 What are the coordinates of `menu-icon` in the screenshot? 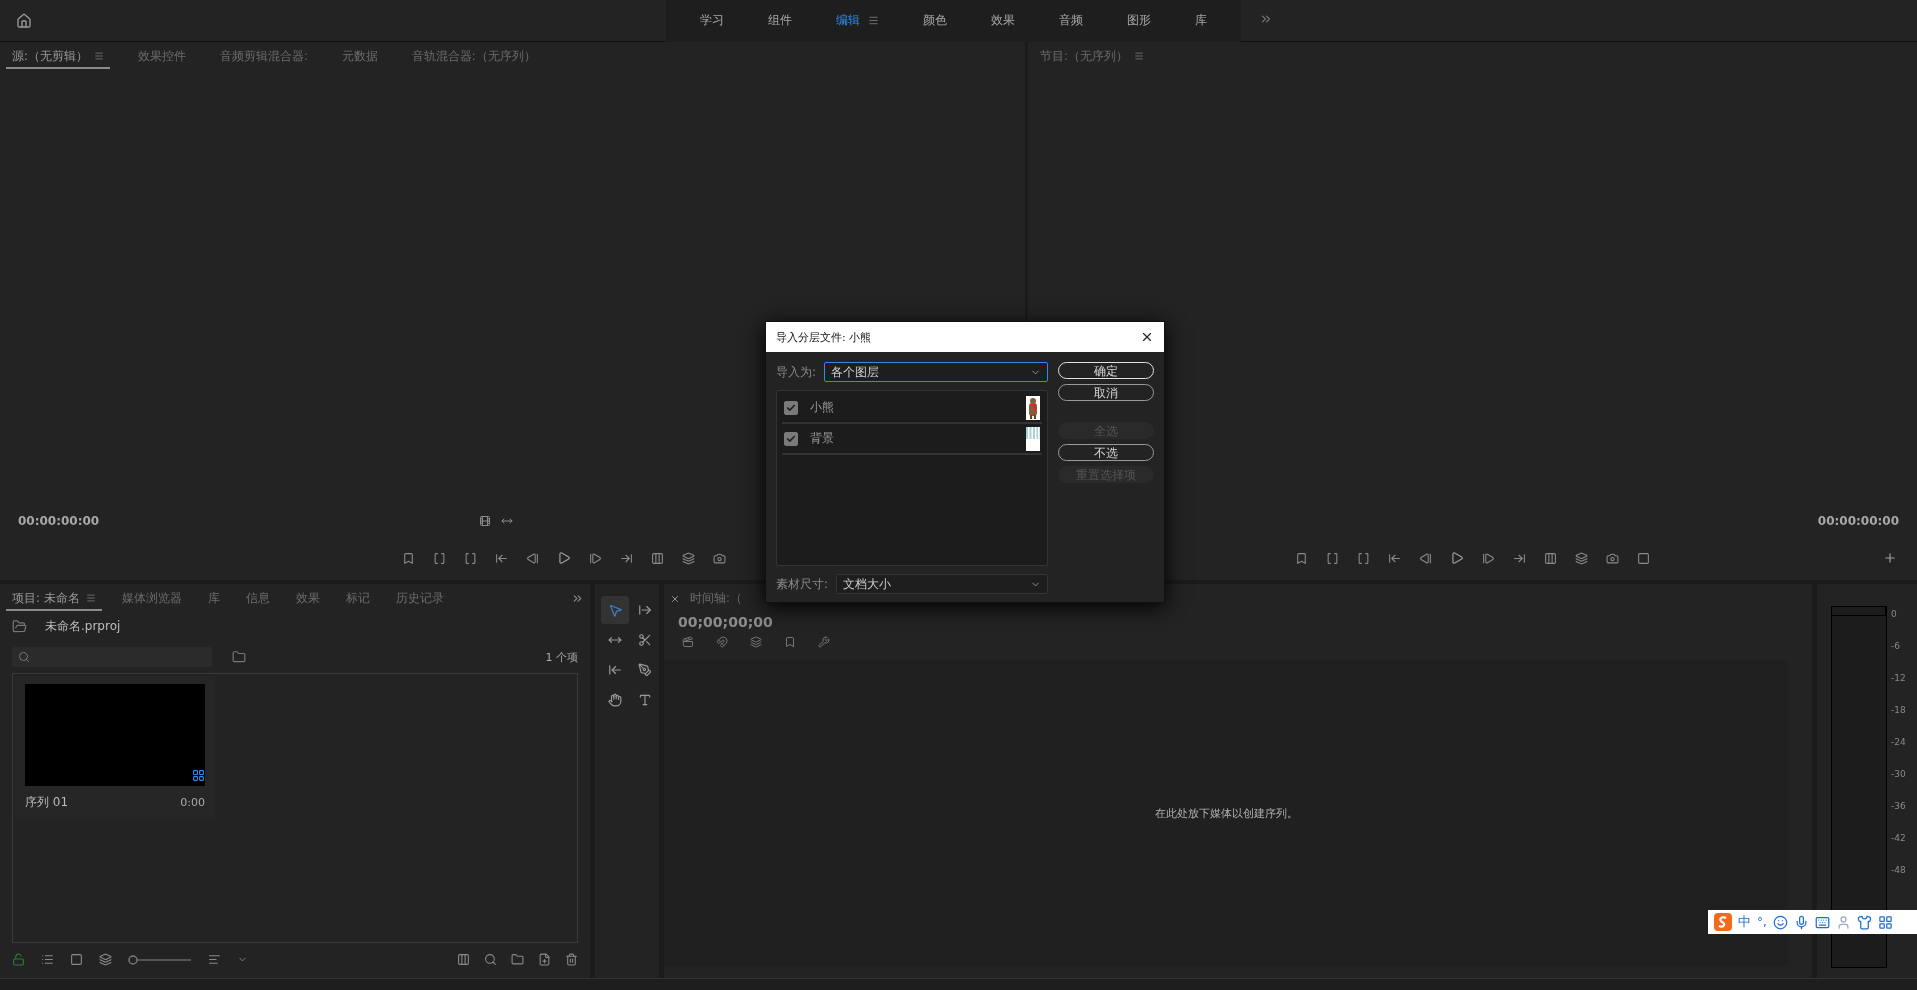 It's located at (873, 20).